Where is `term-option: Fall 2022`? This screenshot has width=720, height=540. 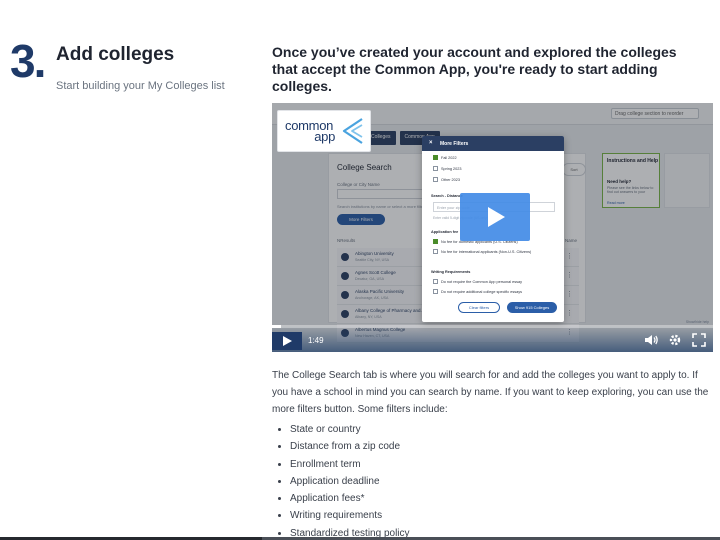 term-option: Fall 2022 is located at coordinates (445, 157).